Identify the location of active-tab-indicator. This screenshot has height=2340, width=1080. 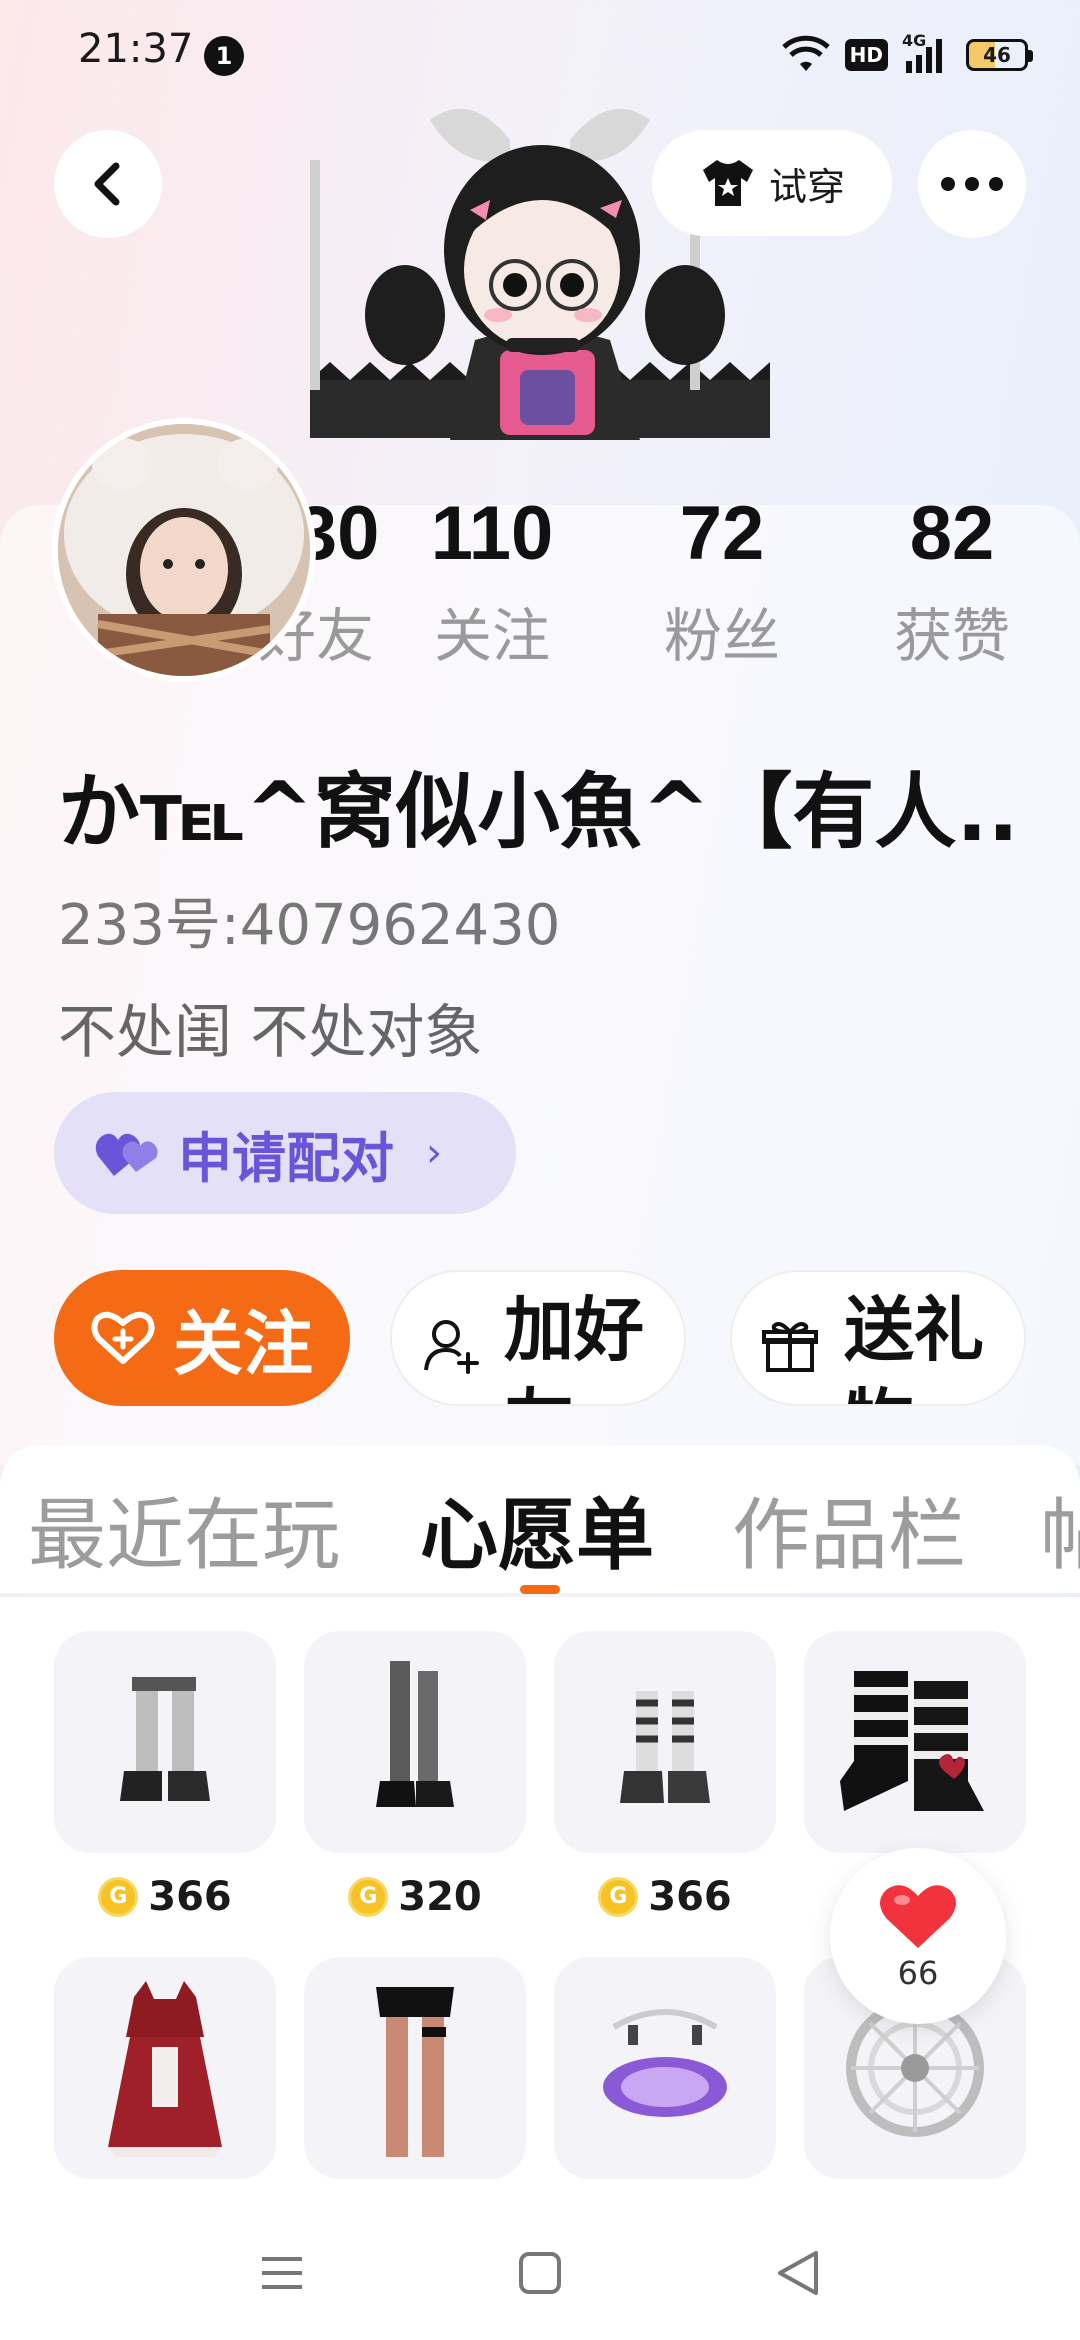
(540, 1589).